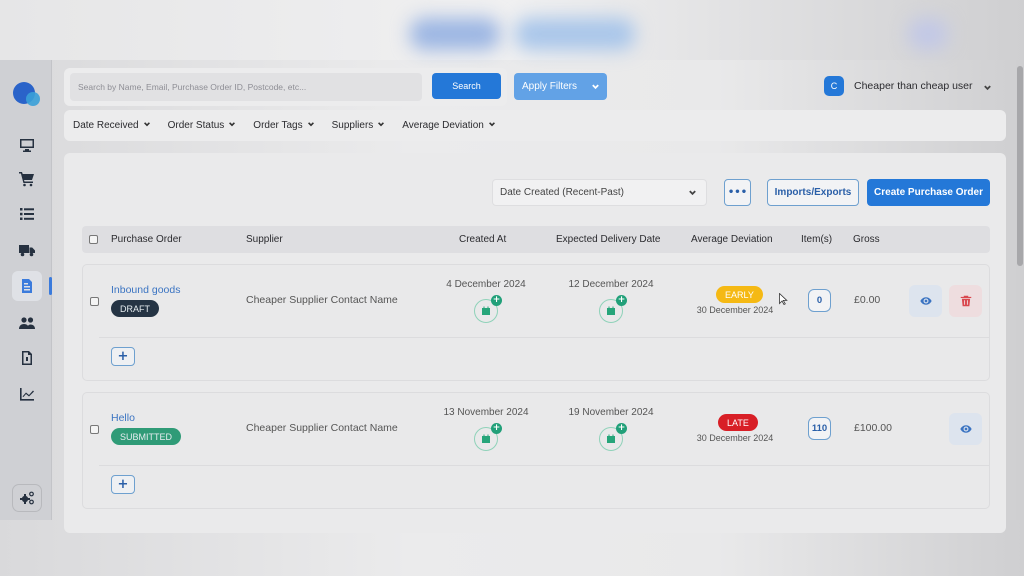 Image resolution: width=1024 pixels, height=576 pixels. I want to click on sort-select: Date Created (Recent-Past), so click(599, 192).